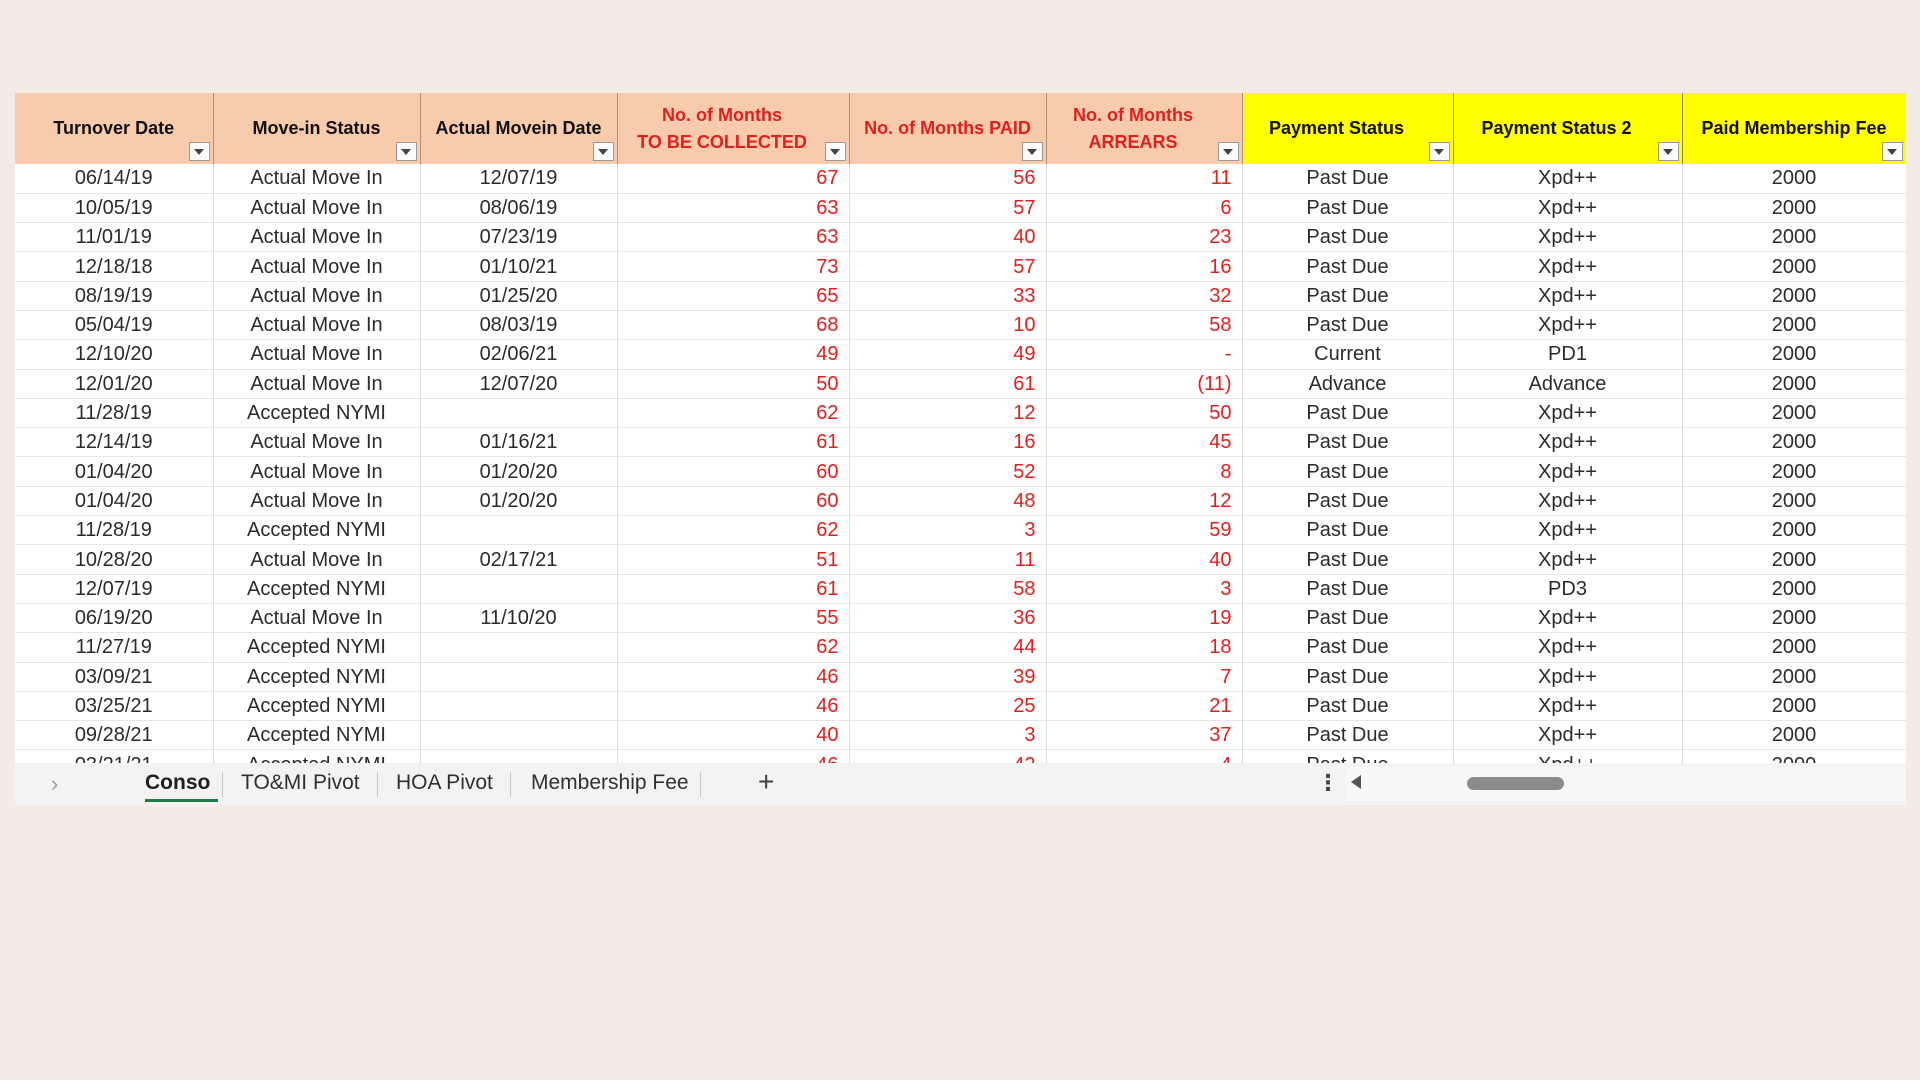 The image size is (1920, 1080). Describe the element at coordinates (1348, 384) in the screenshot. I see `table-cell: Advance` at that location.